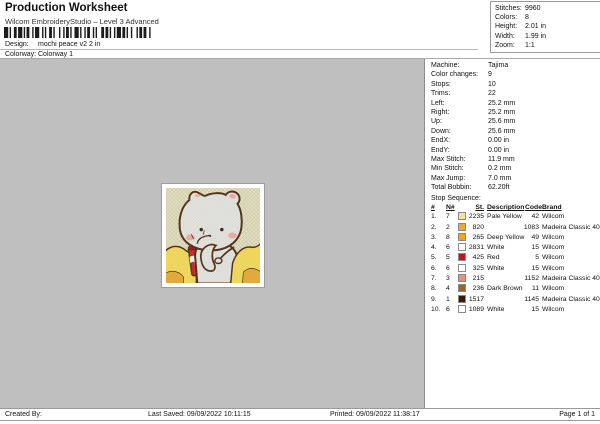 The height and width of the screenshot is (424, 600). What do you see at coordinates (448, 258) in the screenshot?
I see `needle-number: 5` at bounding box center [448, 258].